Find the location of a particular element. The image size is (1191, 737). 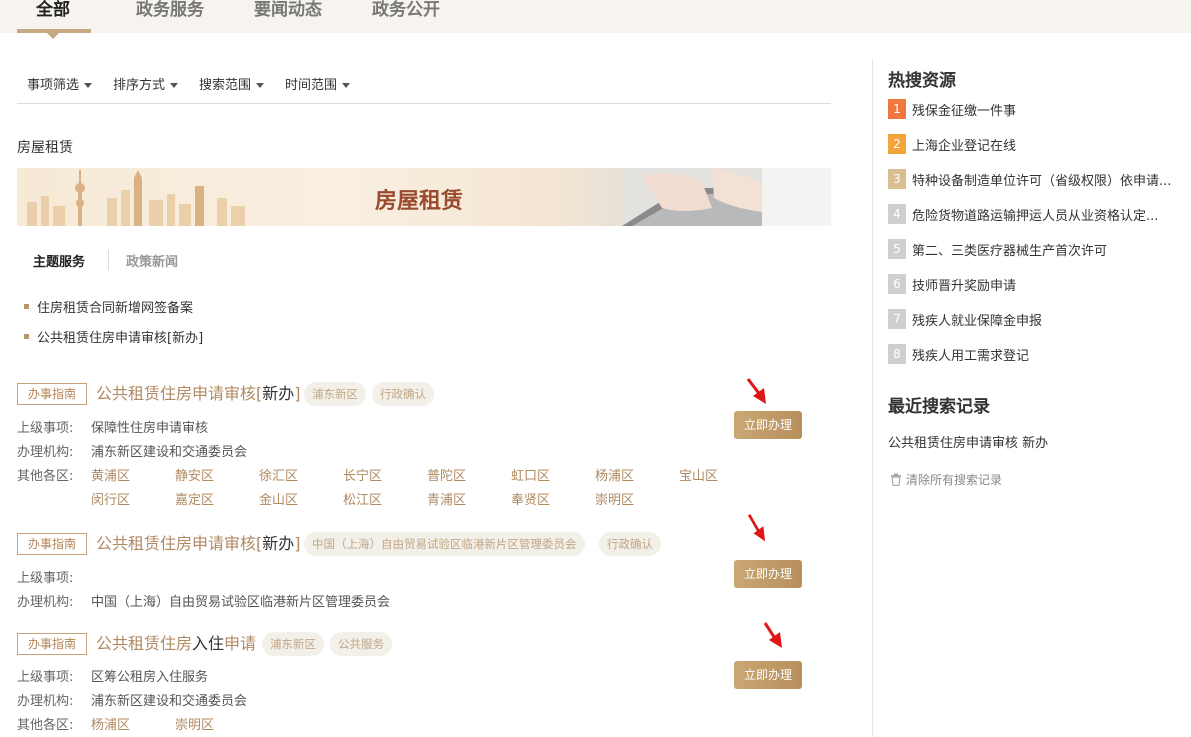

filter-sort: 排序方式 is located at coordinates (146, 83).